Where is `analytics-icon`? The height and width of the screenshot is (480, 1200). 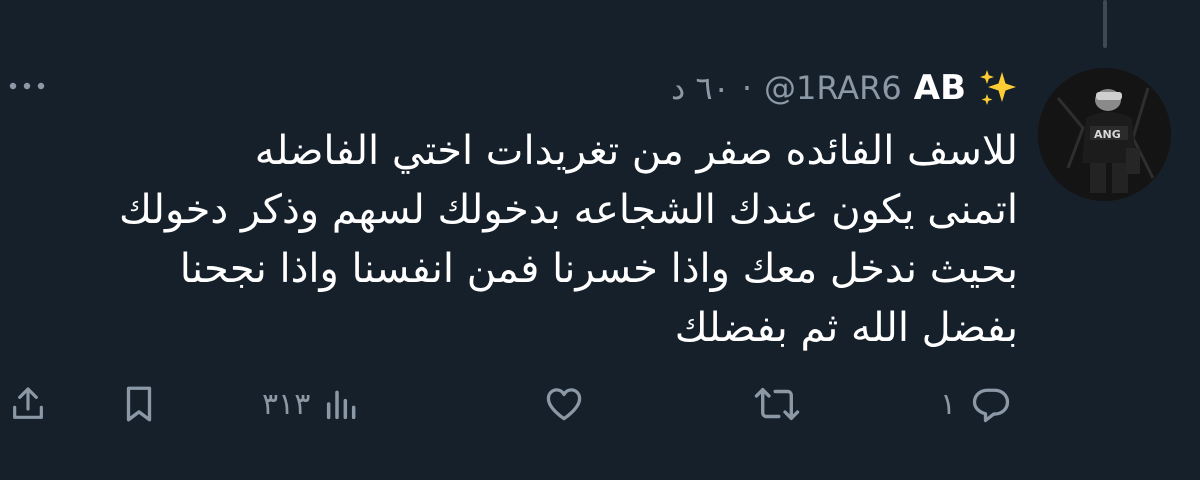 analytics-icon is located at coordinates (341, 405).